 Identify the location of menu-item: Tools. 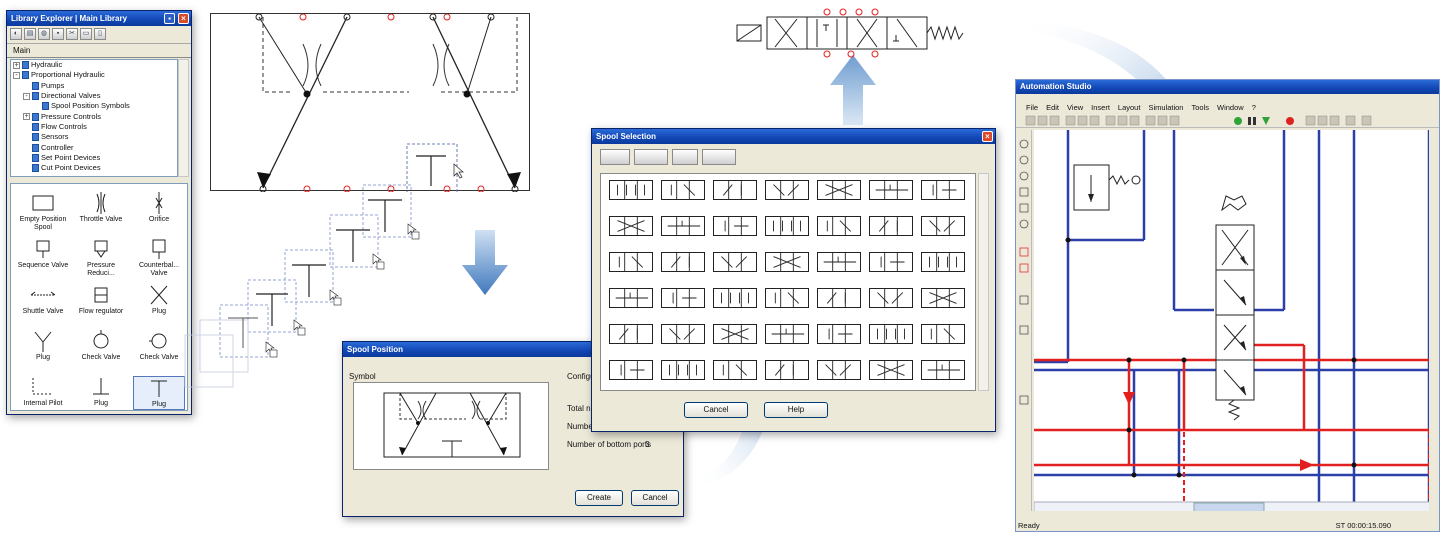
(1200, 107).